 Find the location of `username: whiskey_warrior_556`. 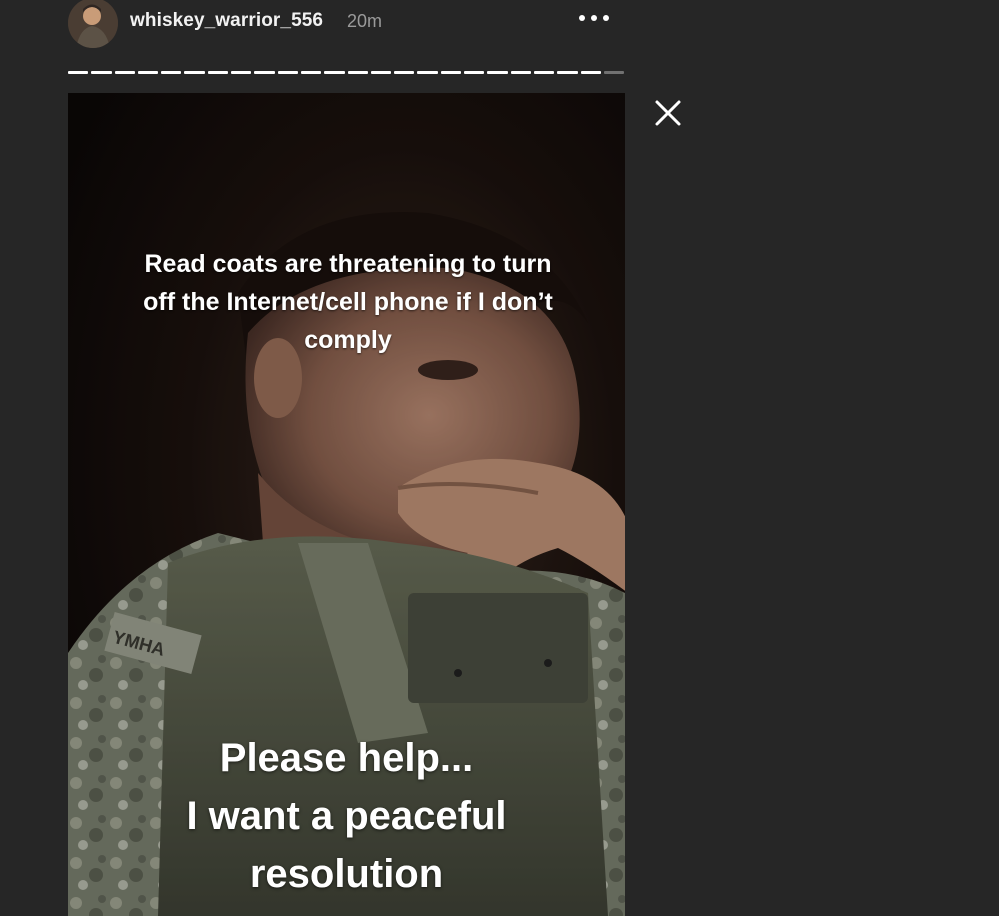

username: whiskey_warrior_556 is located at coordinates (226, 21).